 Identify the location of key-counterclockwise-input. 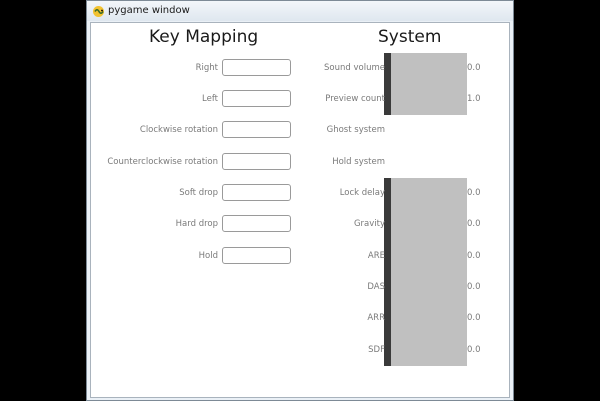
(256, 161).